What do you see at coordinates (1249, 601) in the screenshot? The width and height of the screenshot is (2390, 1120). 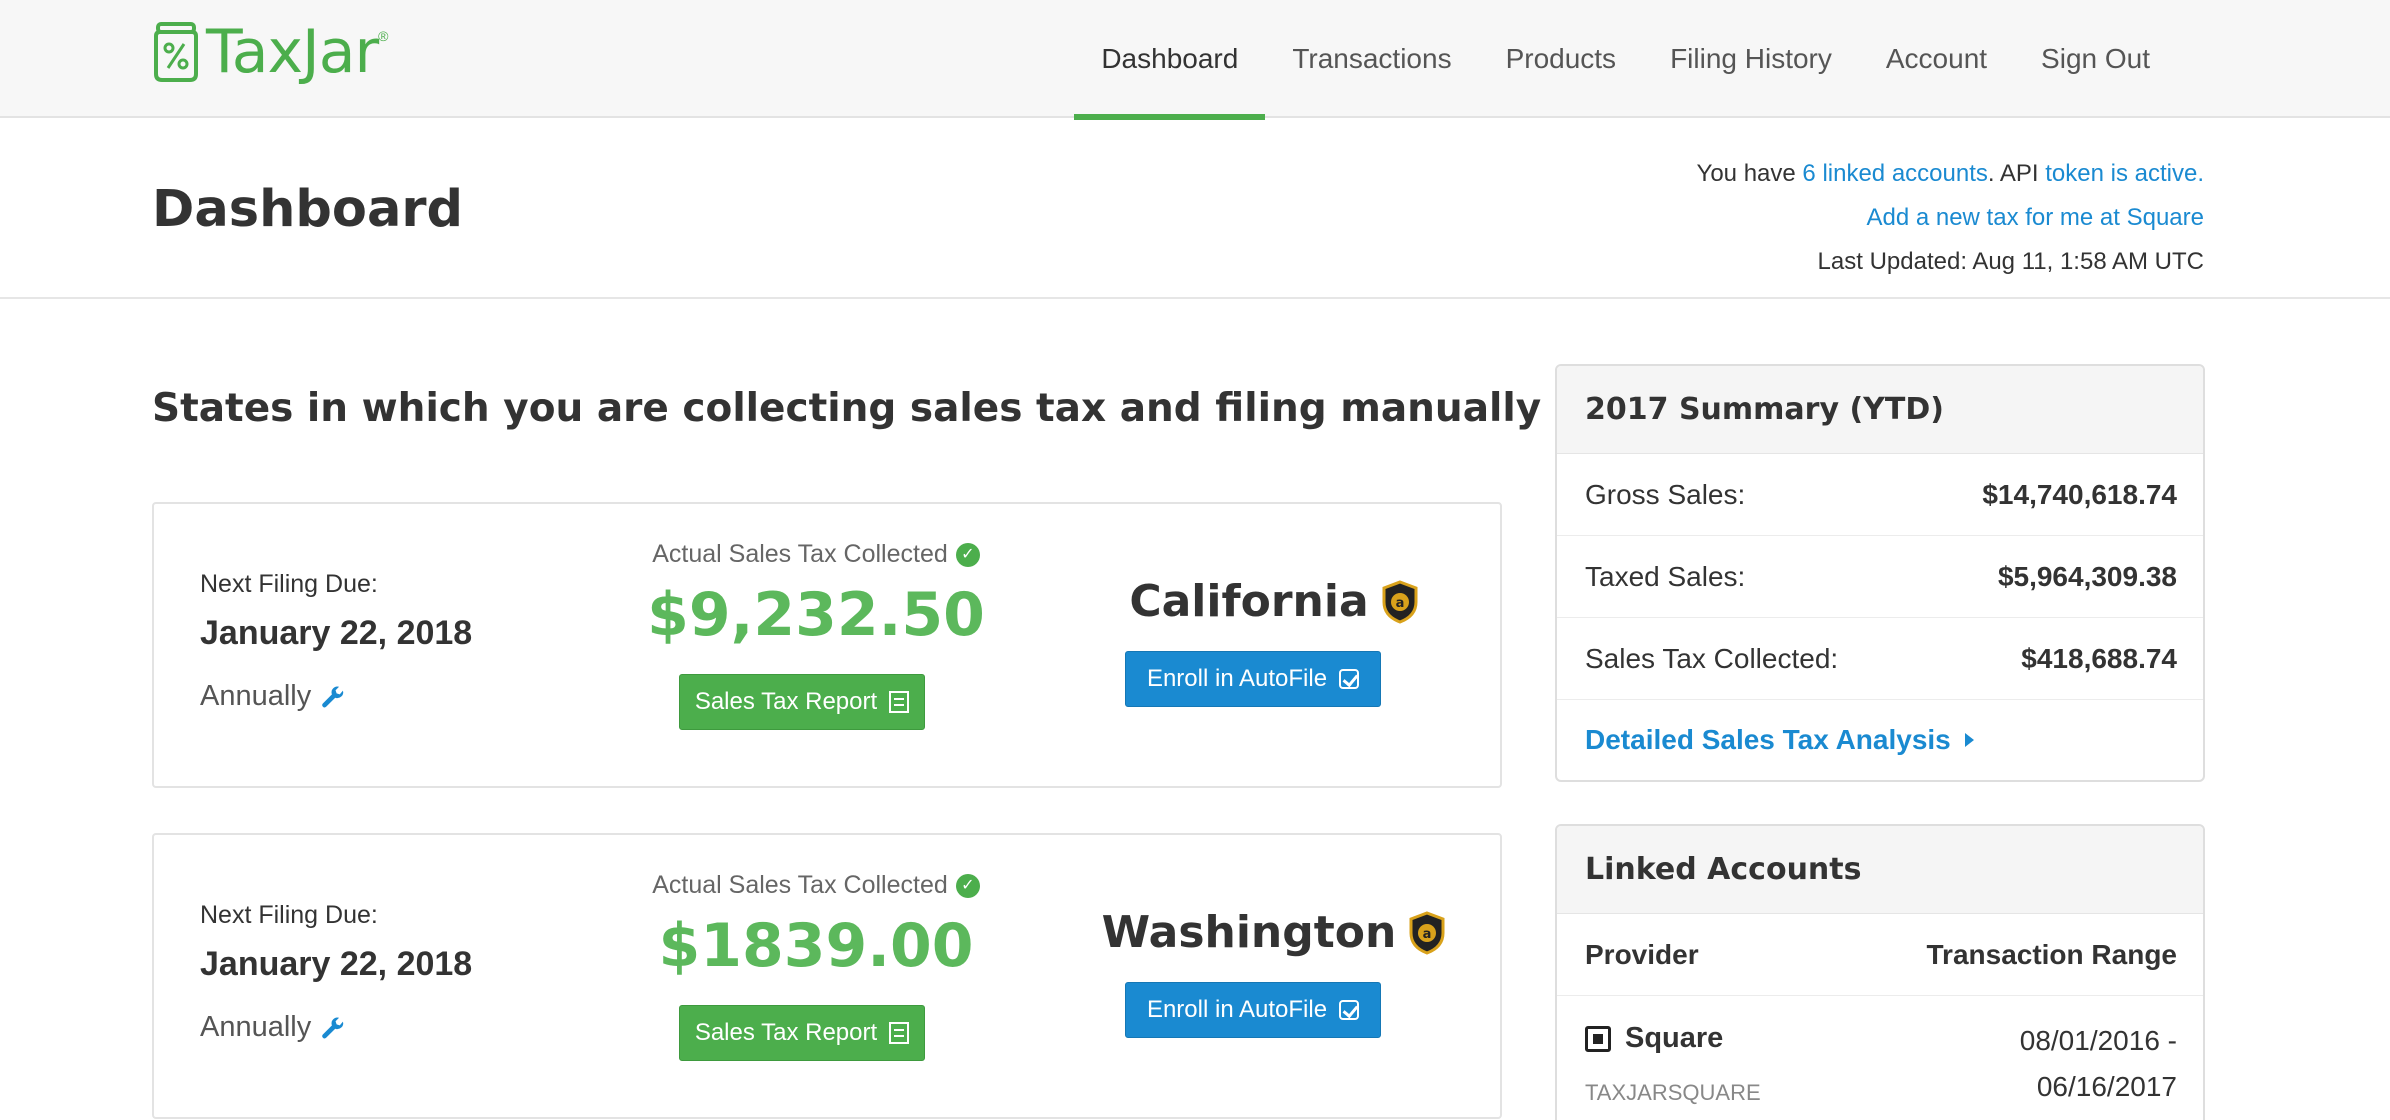 I see `state-name-label: California` at bounding box center [1249, 601].